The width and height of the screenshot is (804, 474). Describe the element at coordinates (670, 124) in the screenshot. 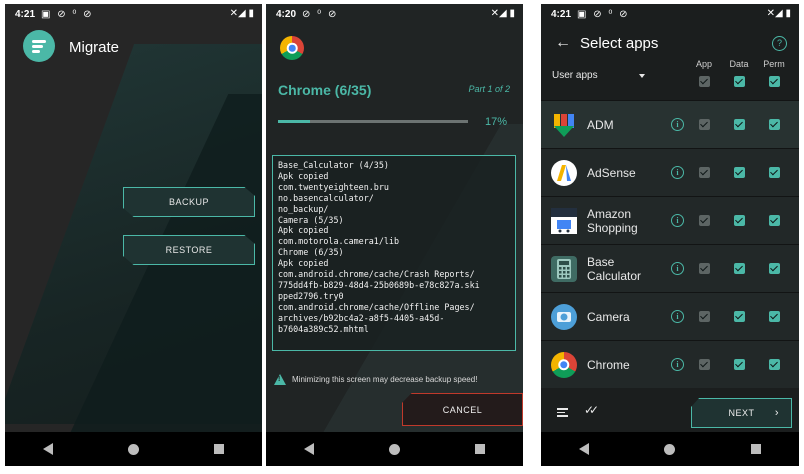

I see `app-row-adm: ADM i` at that location.